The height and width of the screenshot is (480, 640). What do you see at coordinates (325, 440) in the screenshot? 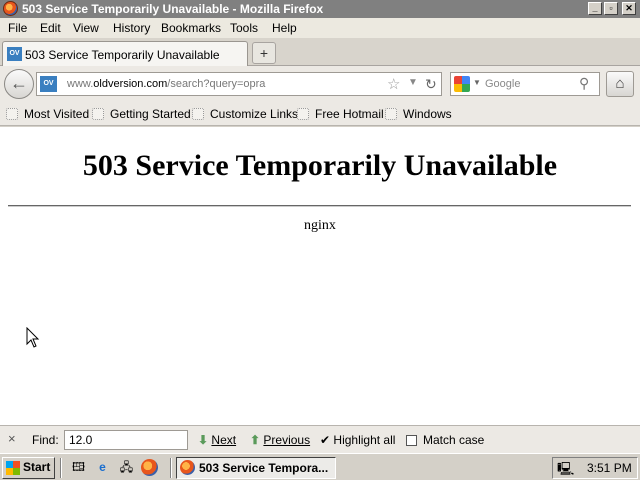
I see `highlight-check-icon: ✔` at bounding box center [325, 440].